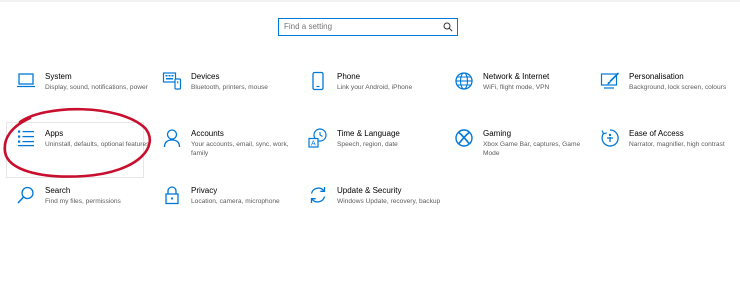 This screenshot has width=740, height=298. I want to click on globe-icon, so click(464, 81).